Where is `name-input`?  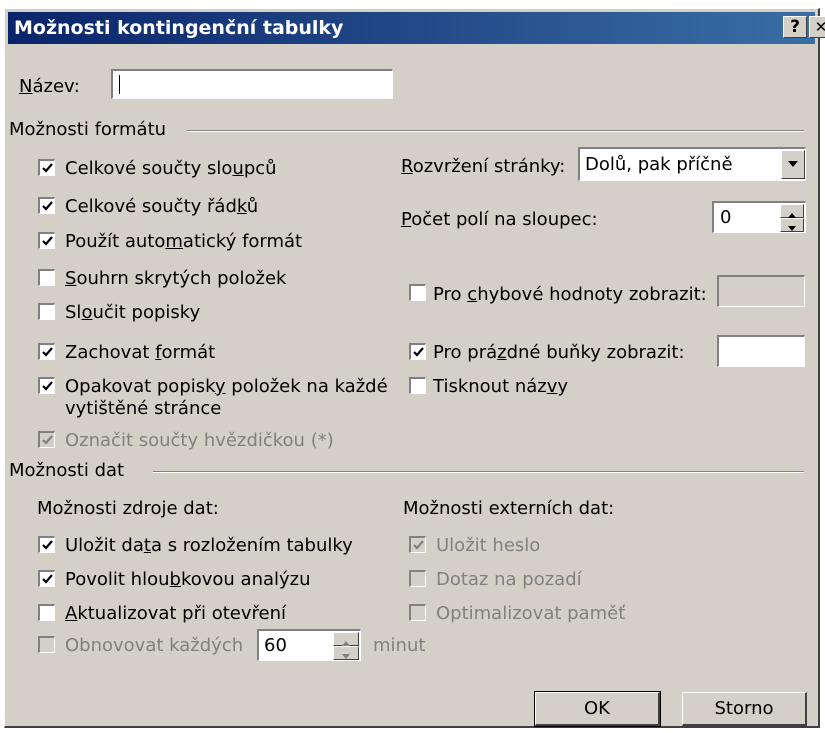 name-input is located at coordinates (252, 84).